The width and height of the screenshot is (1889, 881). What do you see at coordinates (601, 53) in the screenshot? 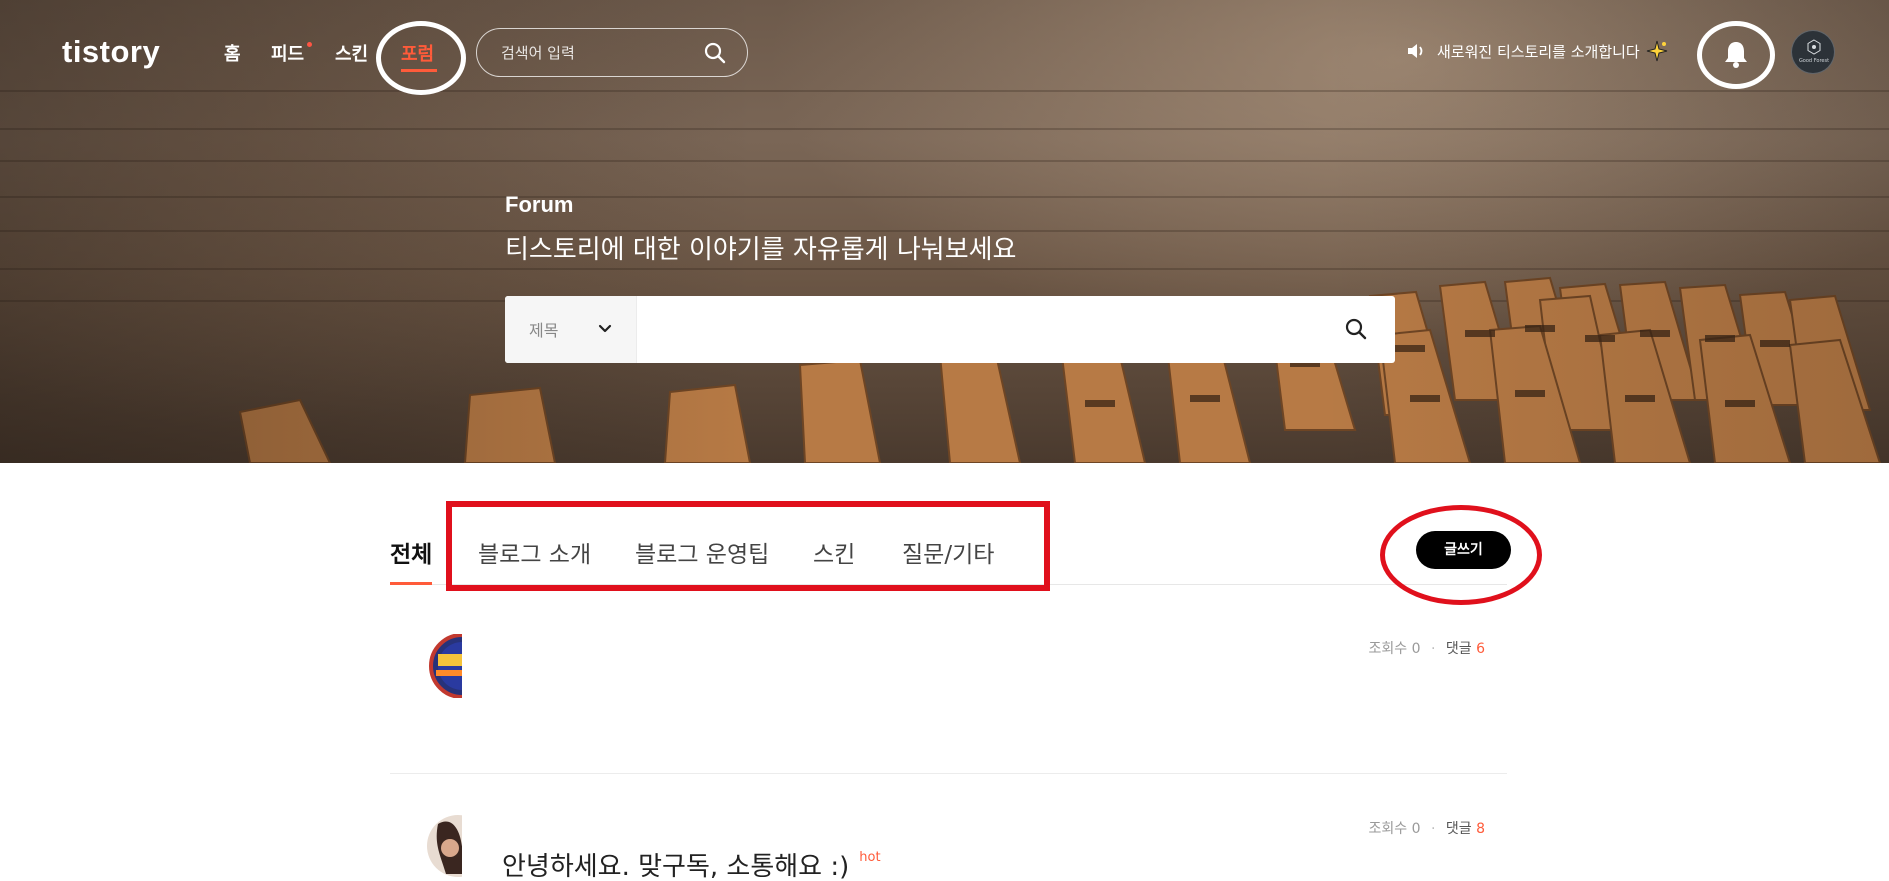
I see `header-search-input` at bounding box center [601, 53].